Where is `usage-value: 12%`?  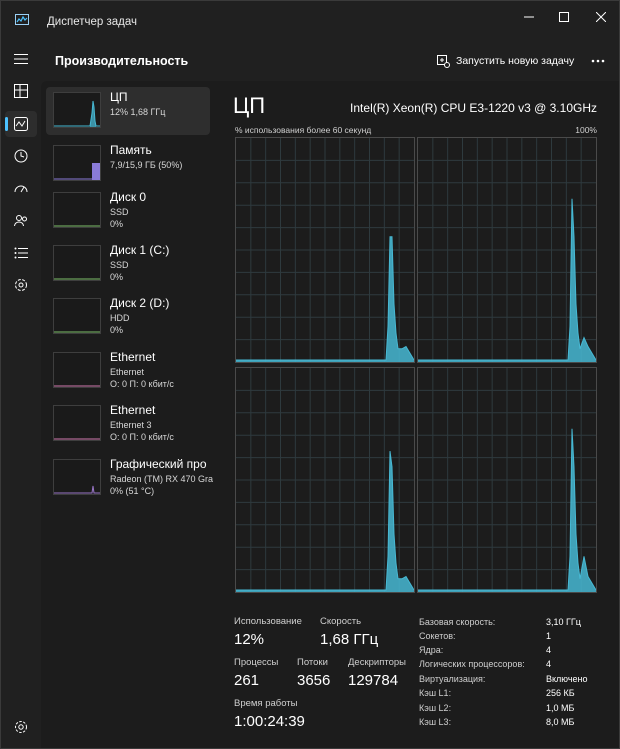
usage-value: 12% is located at coordinates (249, 639).